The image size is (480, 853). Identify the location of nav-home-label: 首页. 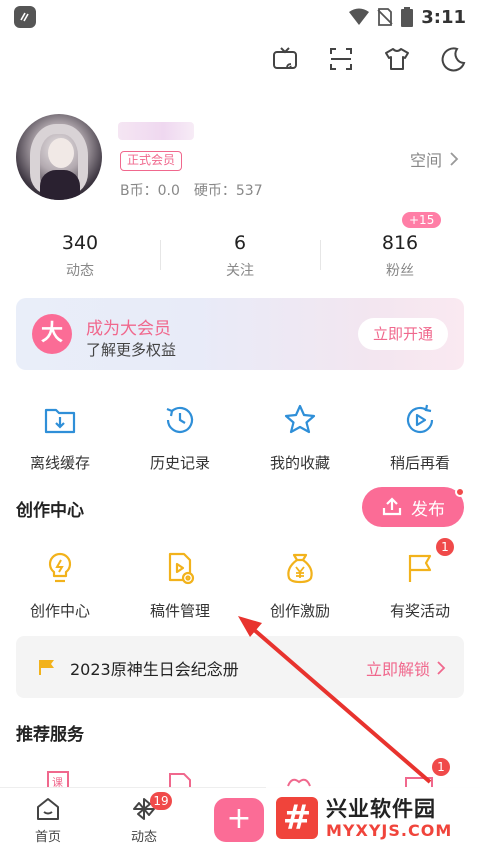
(47, 837).